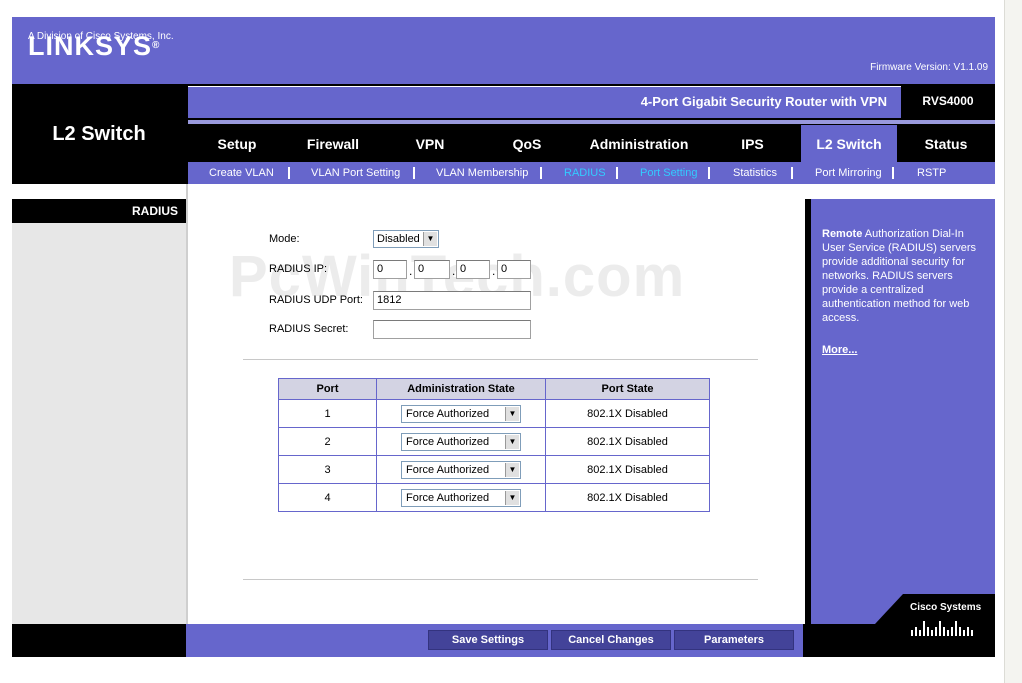 This screenshot has height=683, width=1022. Describe the element at coordinates (734, 640) in the screenshot. I see `parameters-button: Parameters` at that location.